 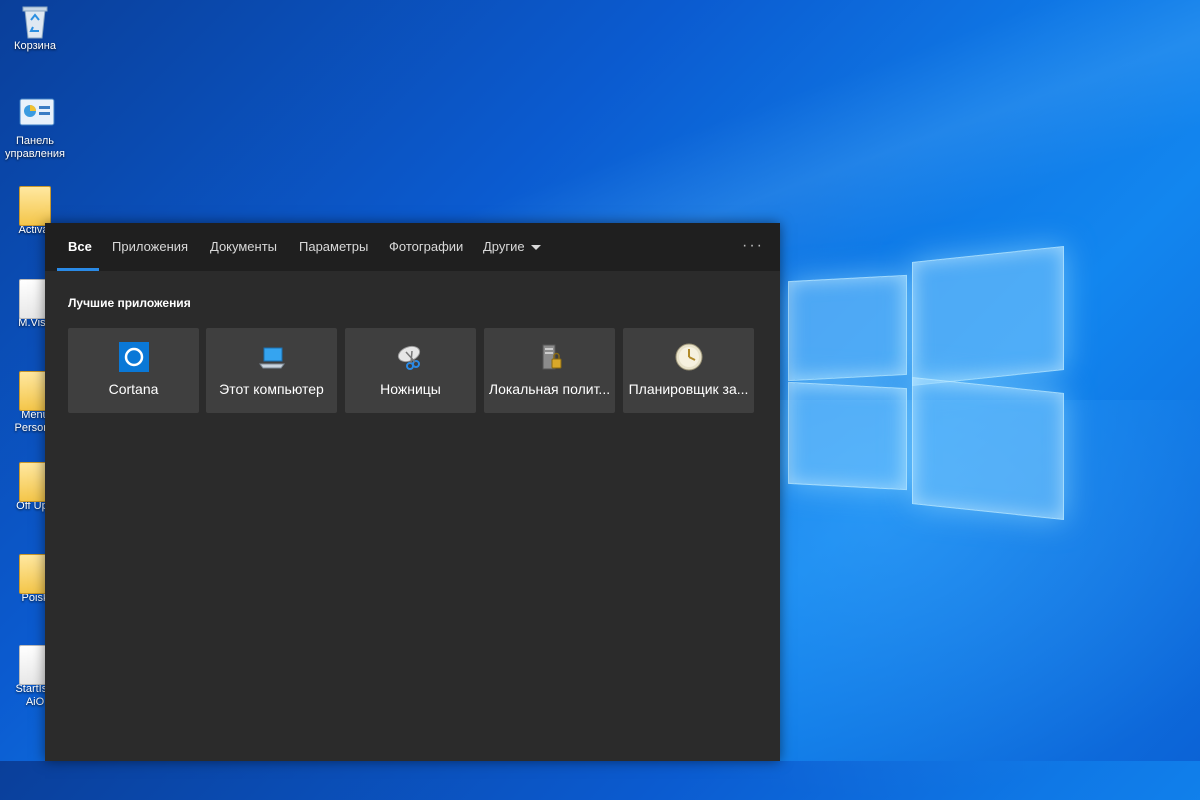 I want to click on scissors-icon, so click(x=411, y=357).